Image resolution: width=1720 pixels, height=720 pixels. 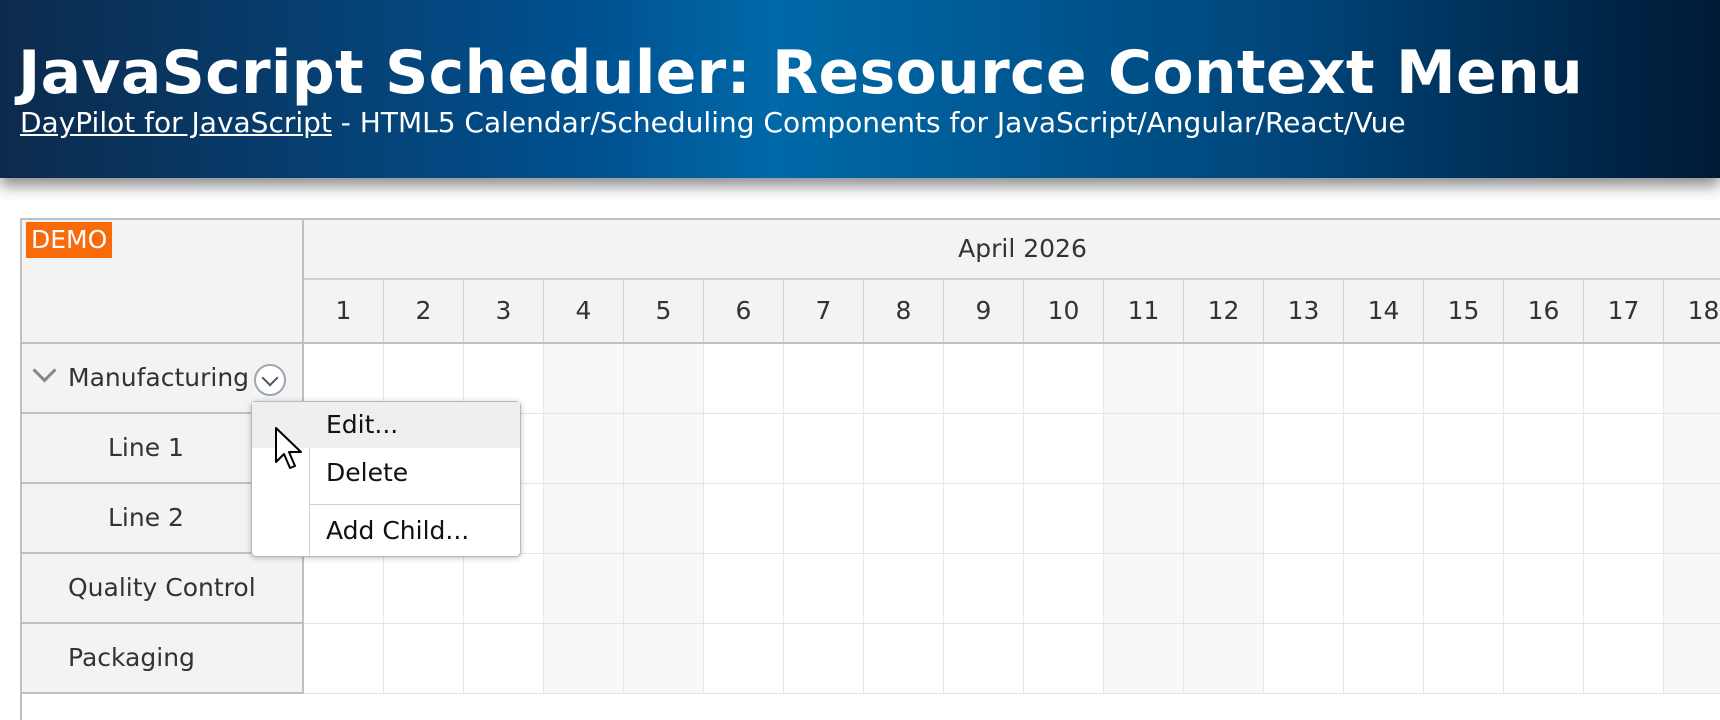 I want to click on month-label: April 2026, so click(x=1022, y=248).